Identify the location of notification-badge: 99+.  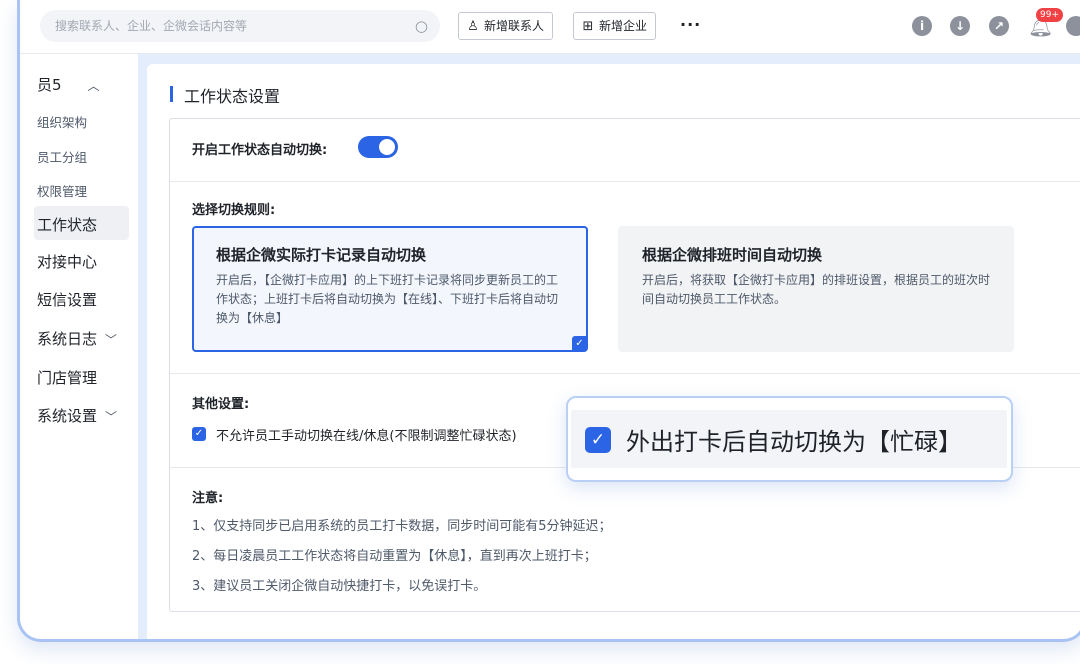
(1049, 15).